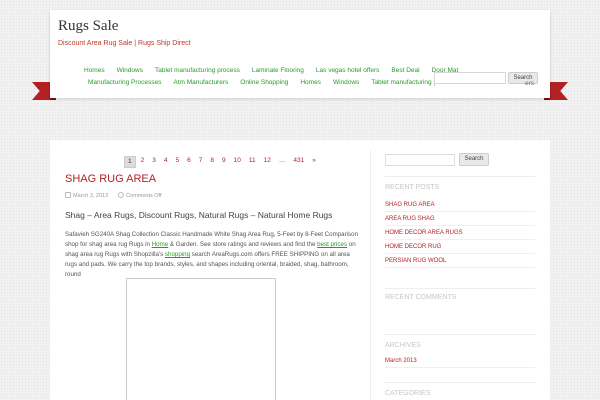  Describe the element at coordinates (189, 162) in the screenshot. I see `page-6: 6` at that location.